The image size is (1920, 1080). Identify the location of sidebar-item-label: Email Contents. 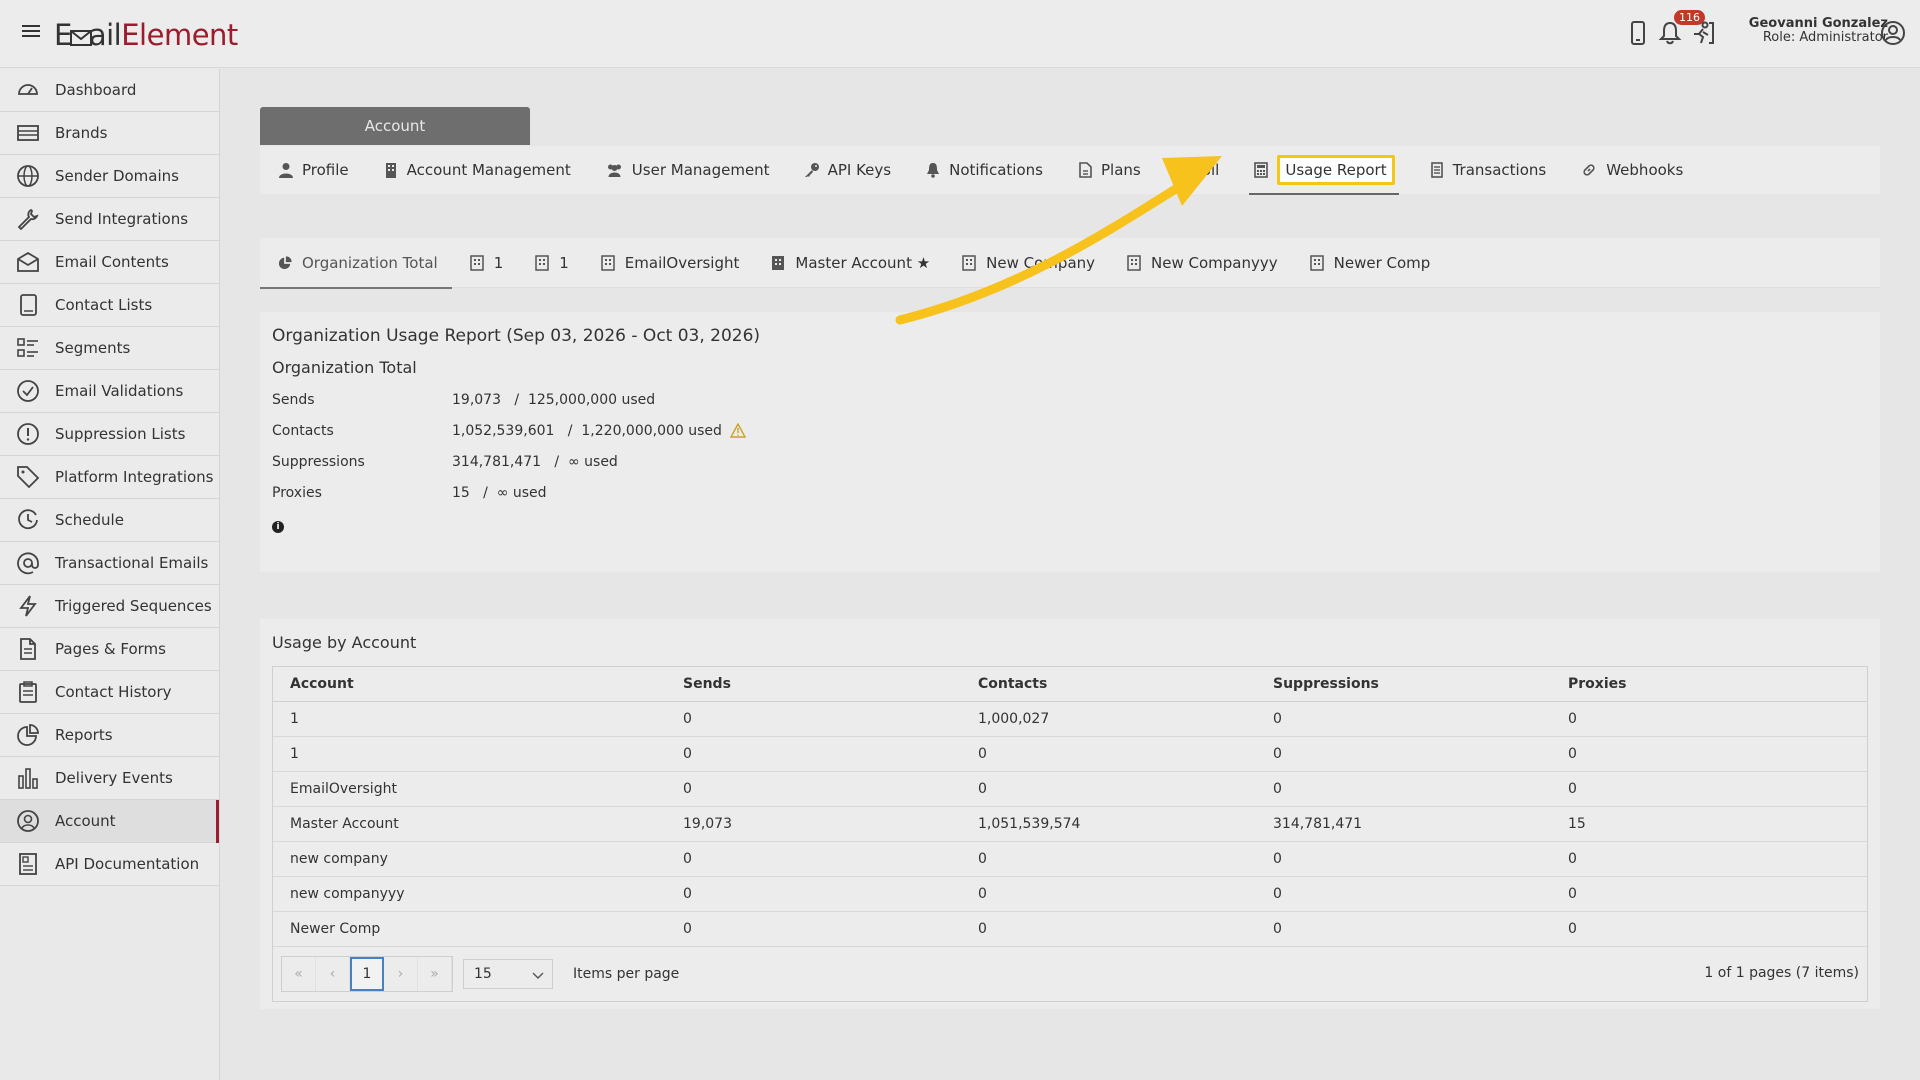
(112, 262).